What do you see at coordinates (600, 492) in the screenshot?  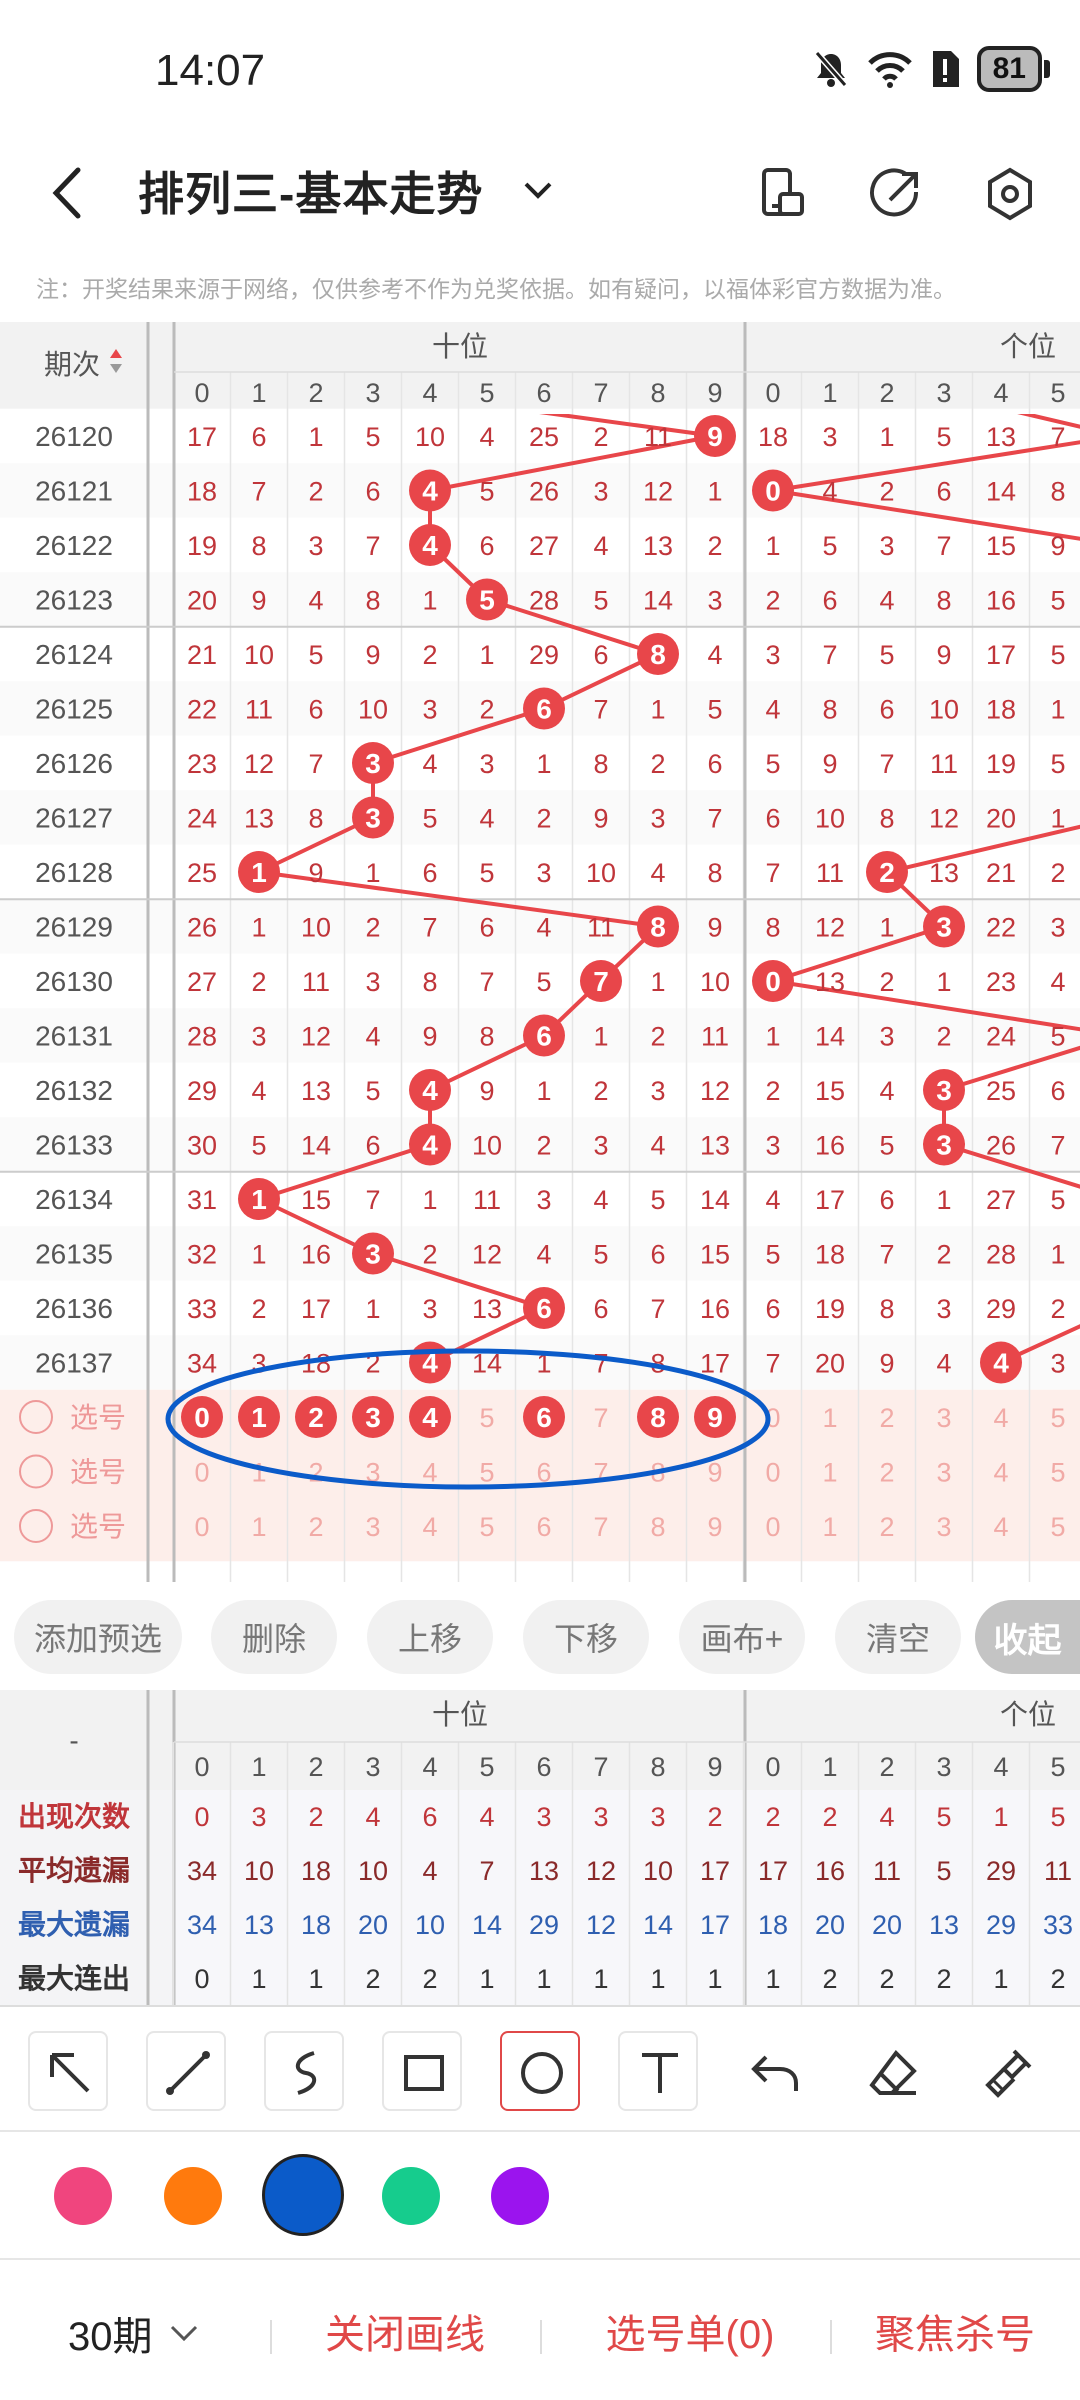 I see `cell-value: 3` at bounding box center [600, 492].